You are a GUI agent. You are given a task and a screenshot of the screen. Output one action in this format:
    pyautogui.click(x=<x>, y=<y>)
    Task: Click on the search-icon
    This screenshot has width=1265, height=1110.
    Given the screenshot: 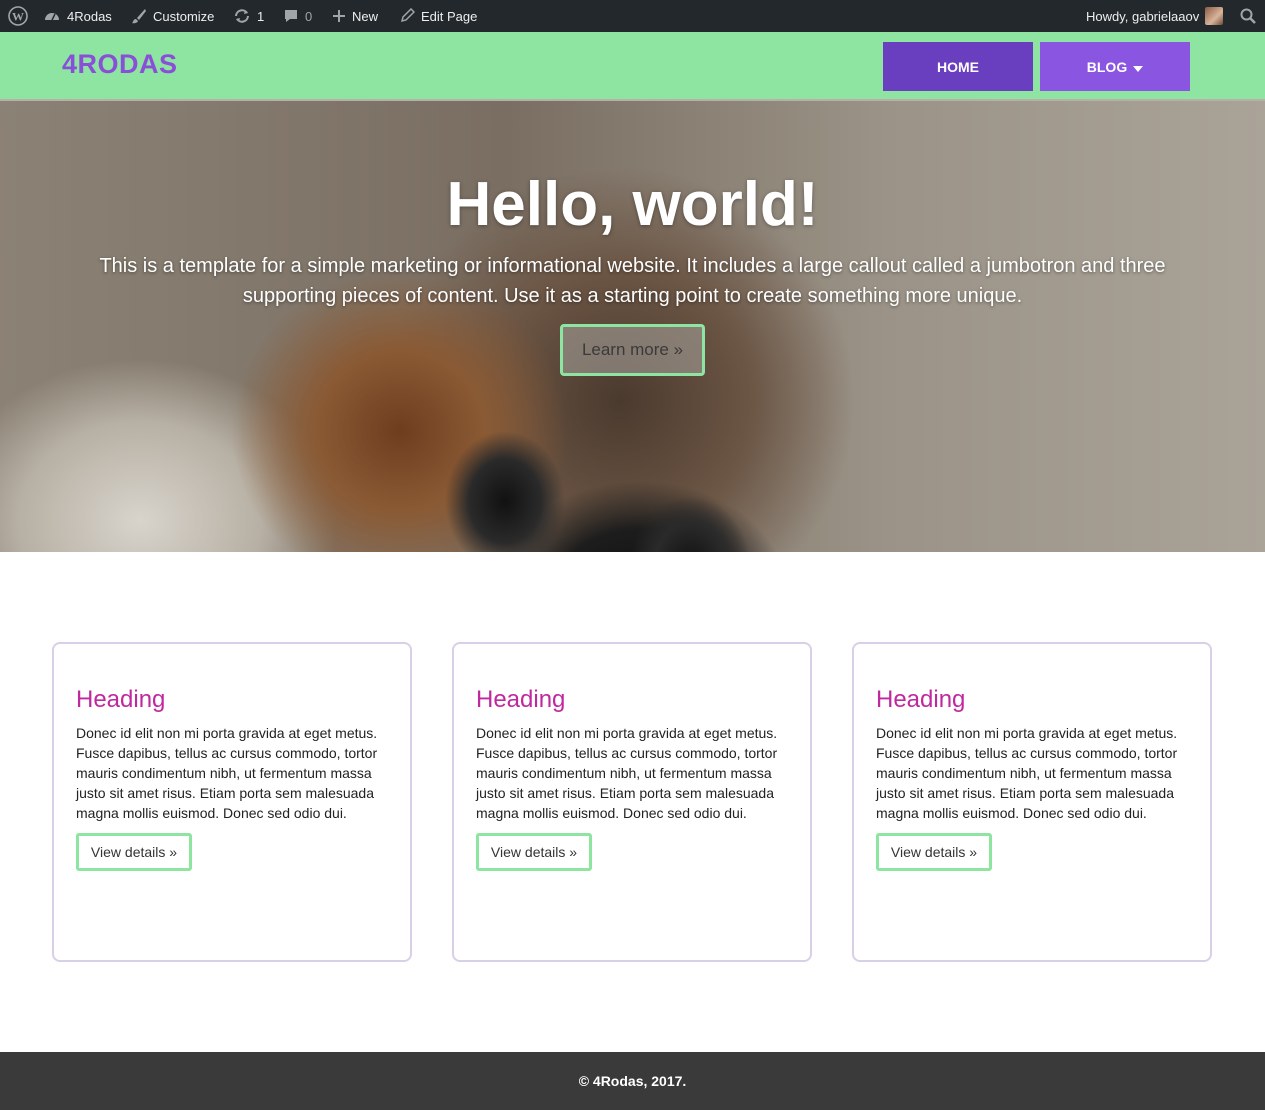 What is the action you would take?
    pyautogui.click(x=1248, y=16)
    